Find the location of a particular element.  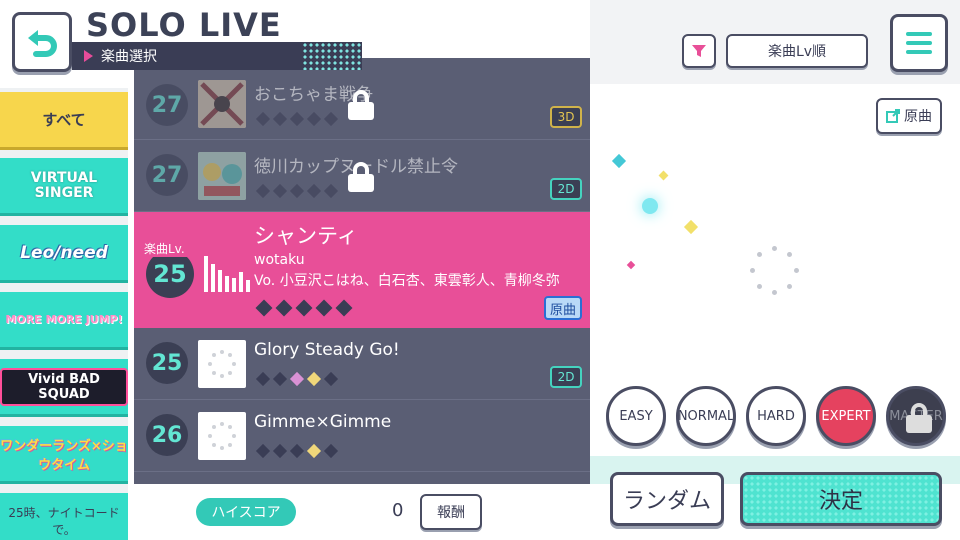

song-row: 25 Glory Steady Go! 2D is located at coordinates (362, 364).